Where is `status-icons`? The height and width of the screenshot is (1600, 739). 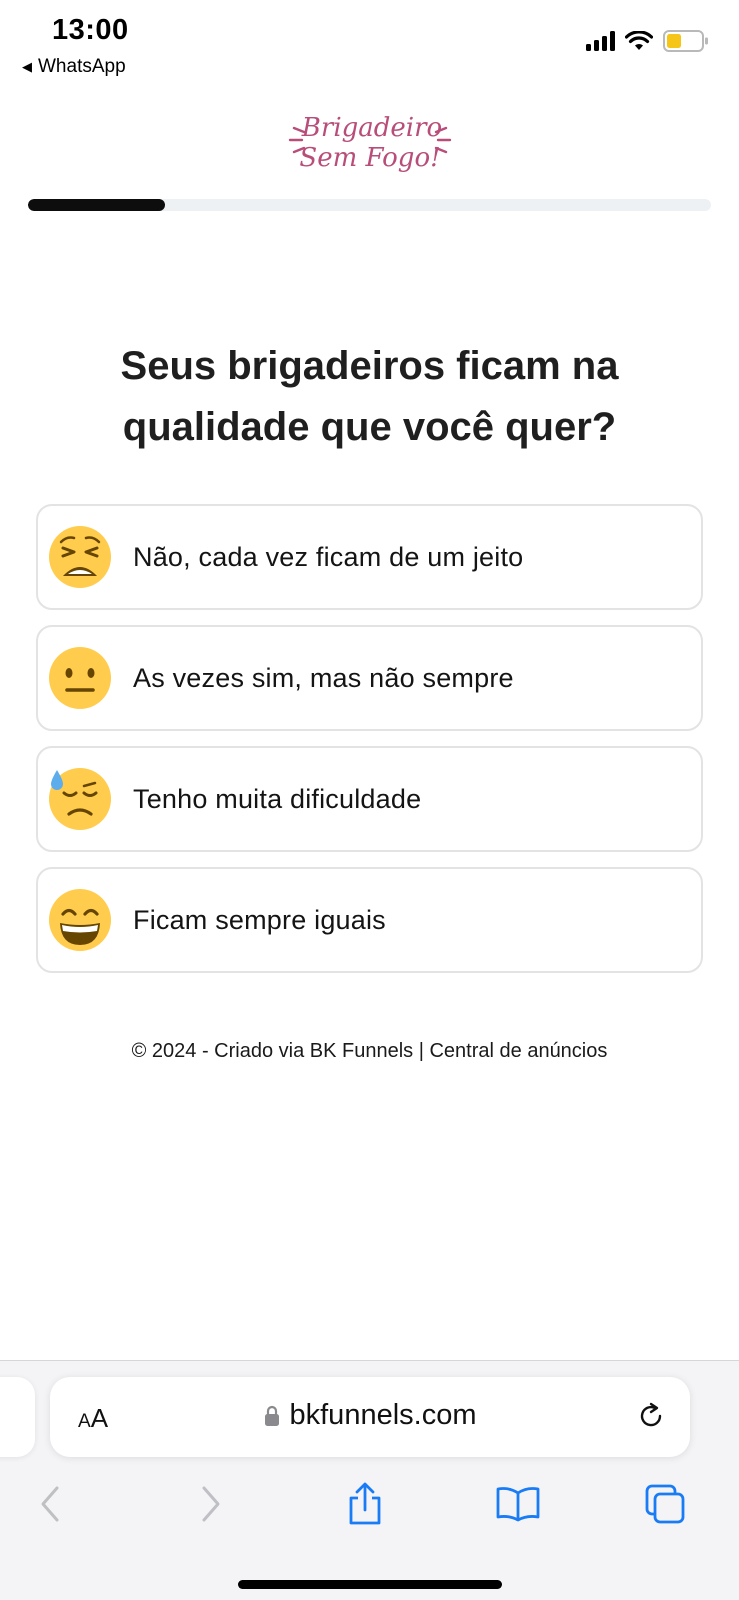
status-icons is located at coordinates (647, 41).